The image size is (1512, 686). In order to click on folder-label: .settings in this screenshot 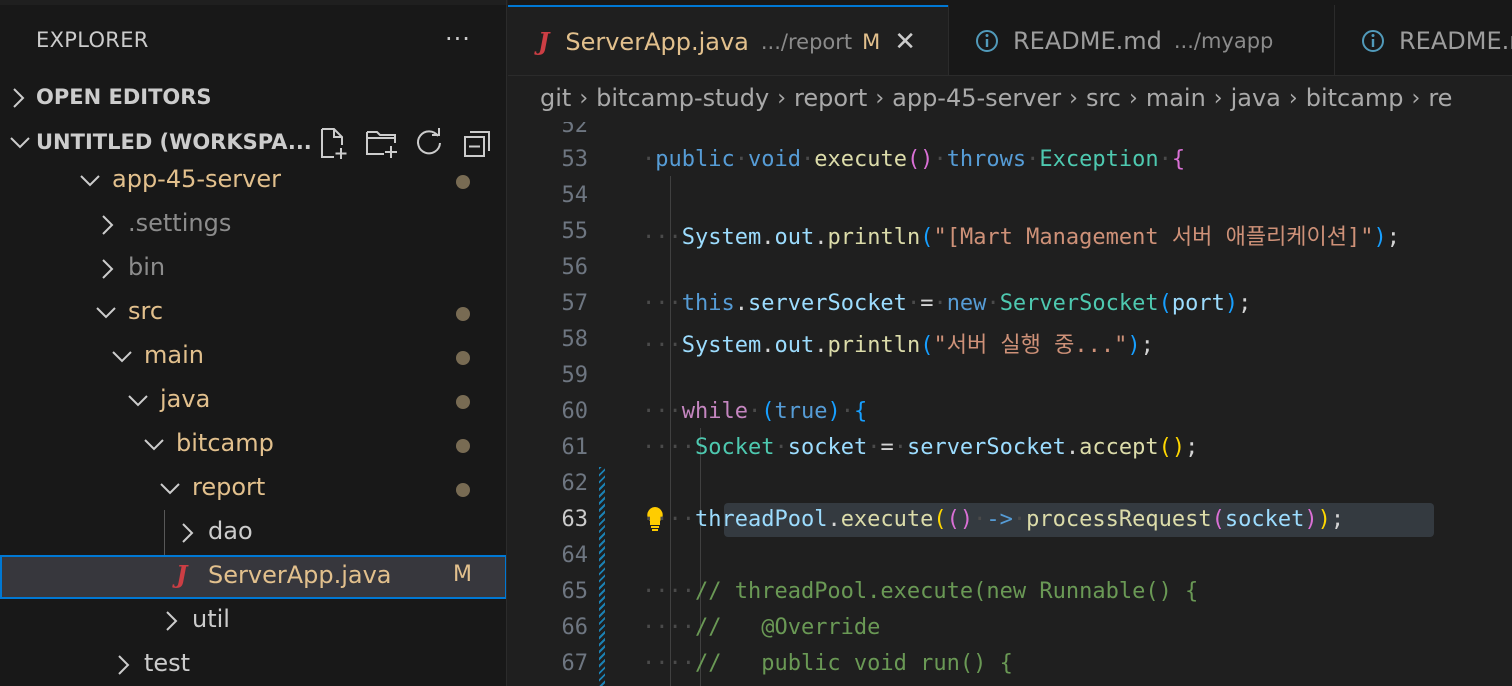, I will do `click(180, 223)`.